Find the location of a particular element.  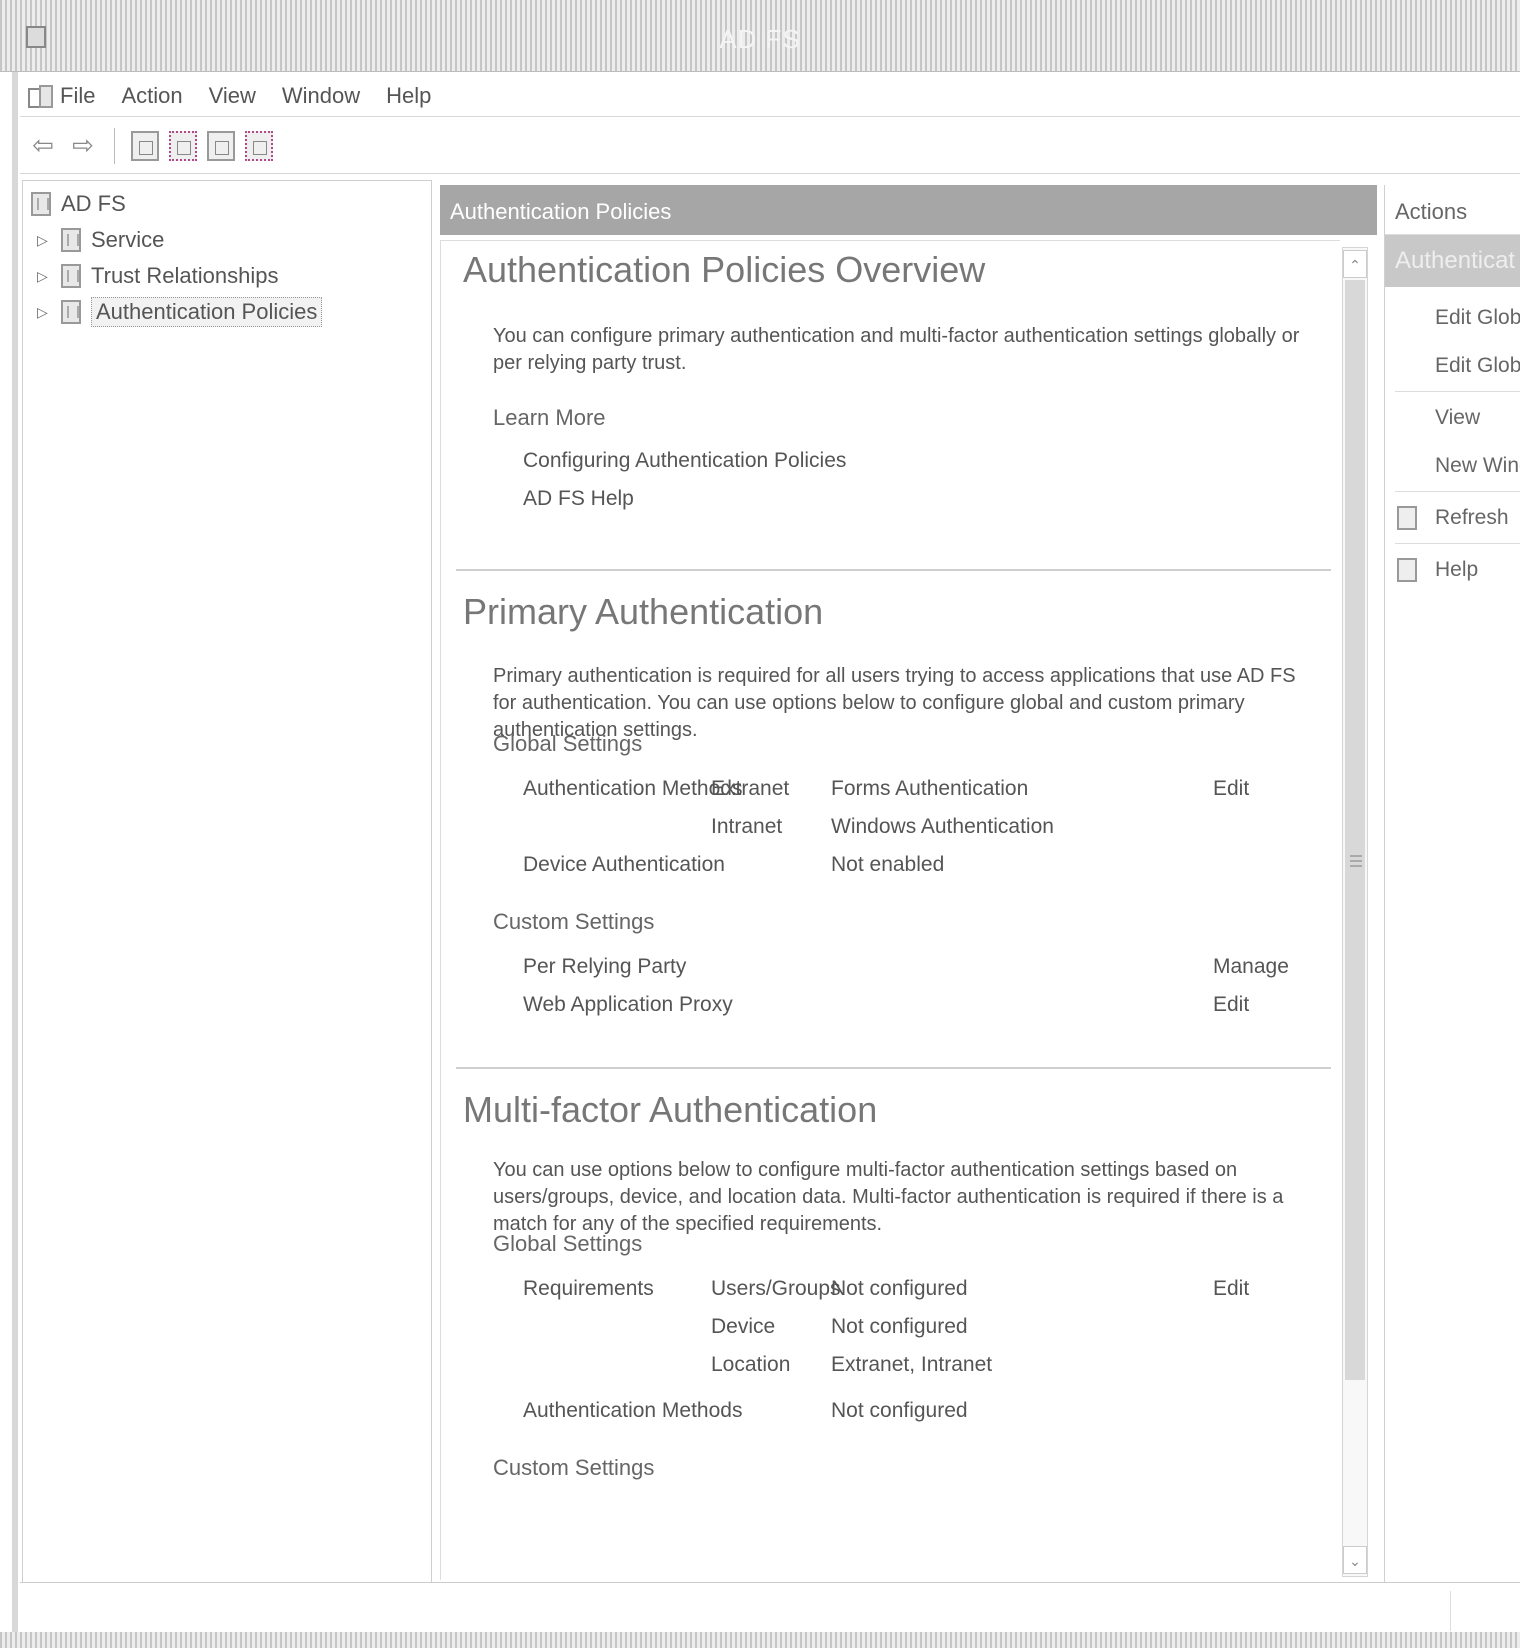

status-divider is located at coordinates (1450, 1611).